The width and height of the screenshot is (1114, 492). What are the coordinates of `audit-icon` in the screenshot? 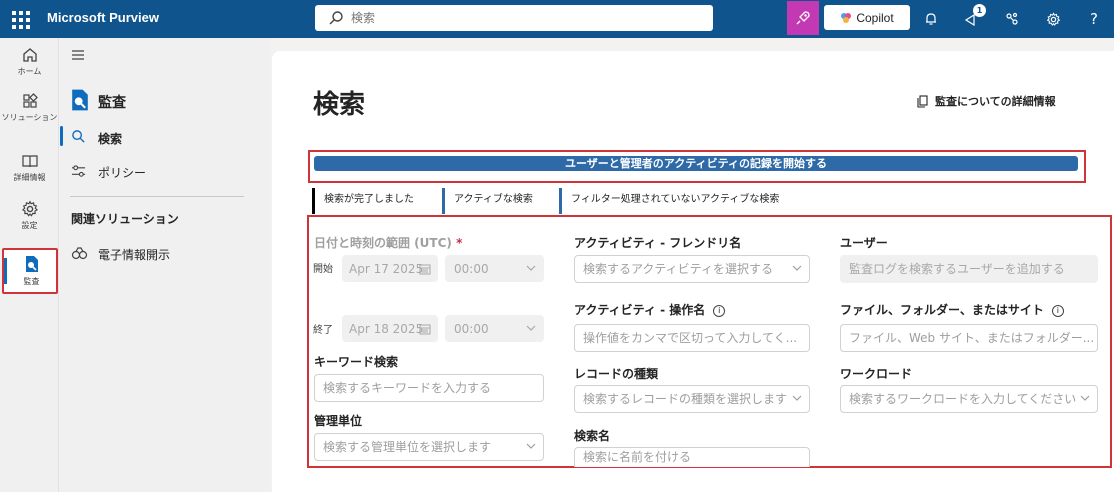 It's located at (80, 100).